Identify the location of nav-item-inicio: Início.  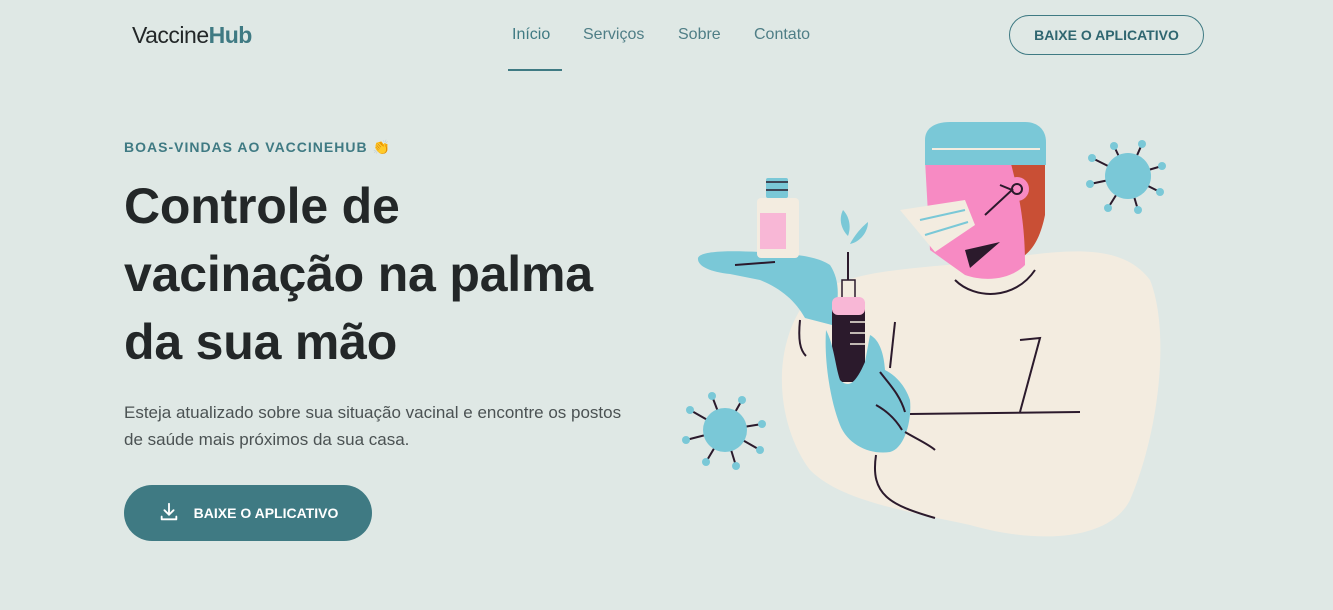
(531, 35).